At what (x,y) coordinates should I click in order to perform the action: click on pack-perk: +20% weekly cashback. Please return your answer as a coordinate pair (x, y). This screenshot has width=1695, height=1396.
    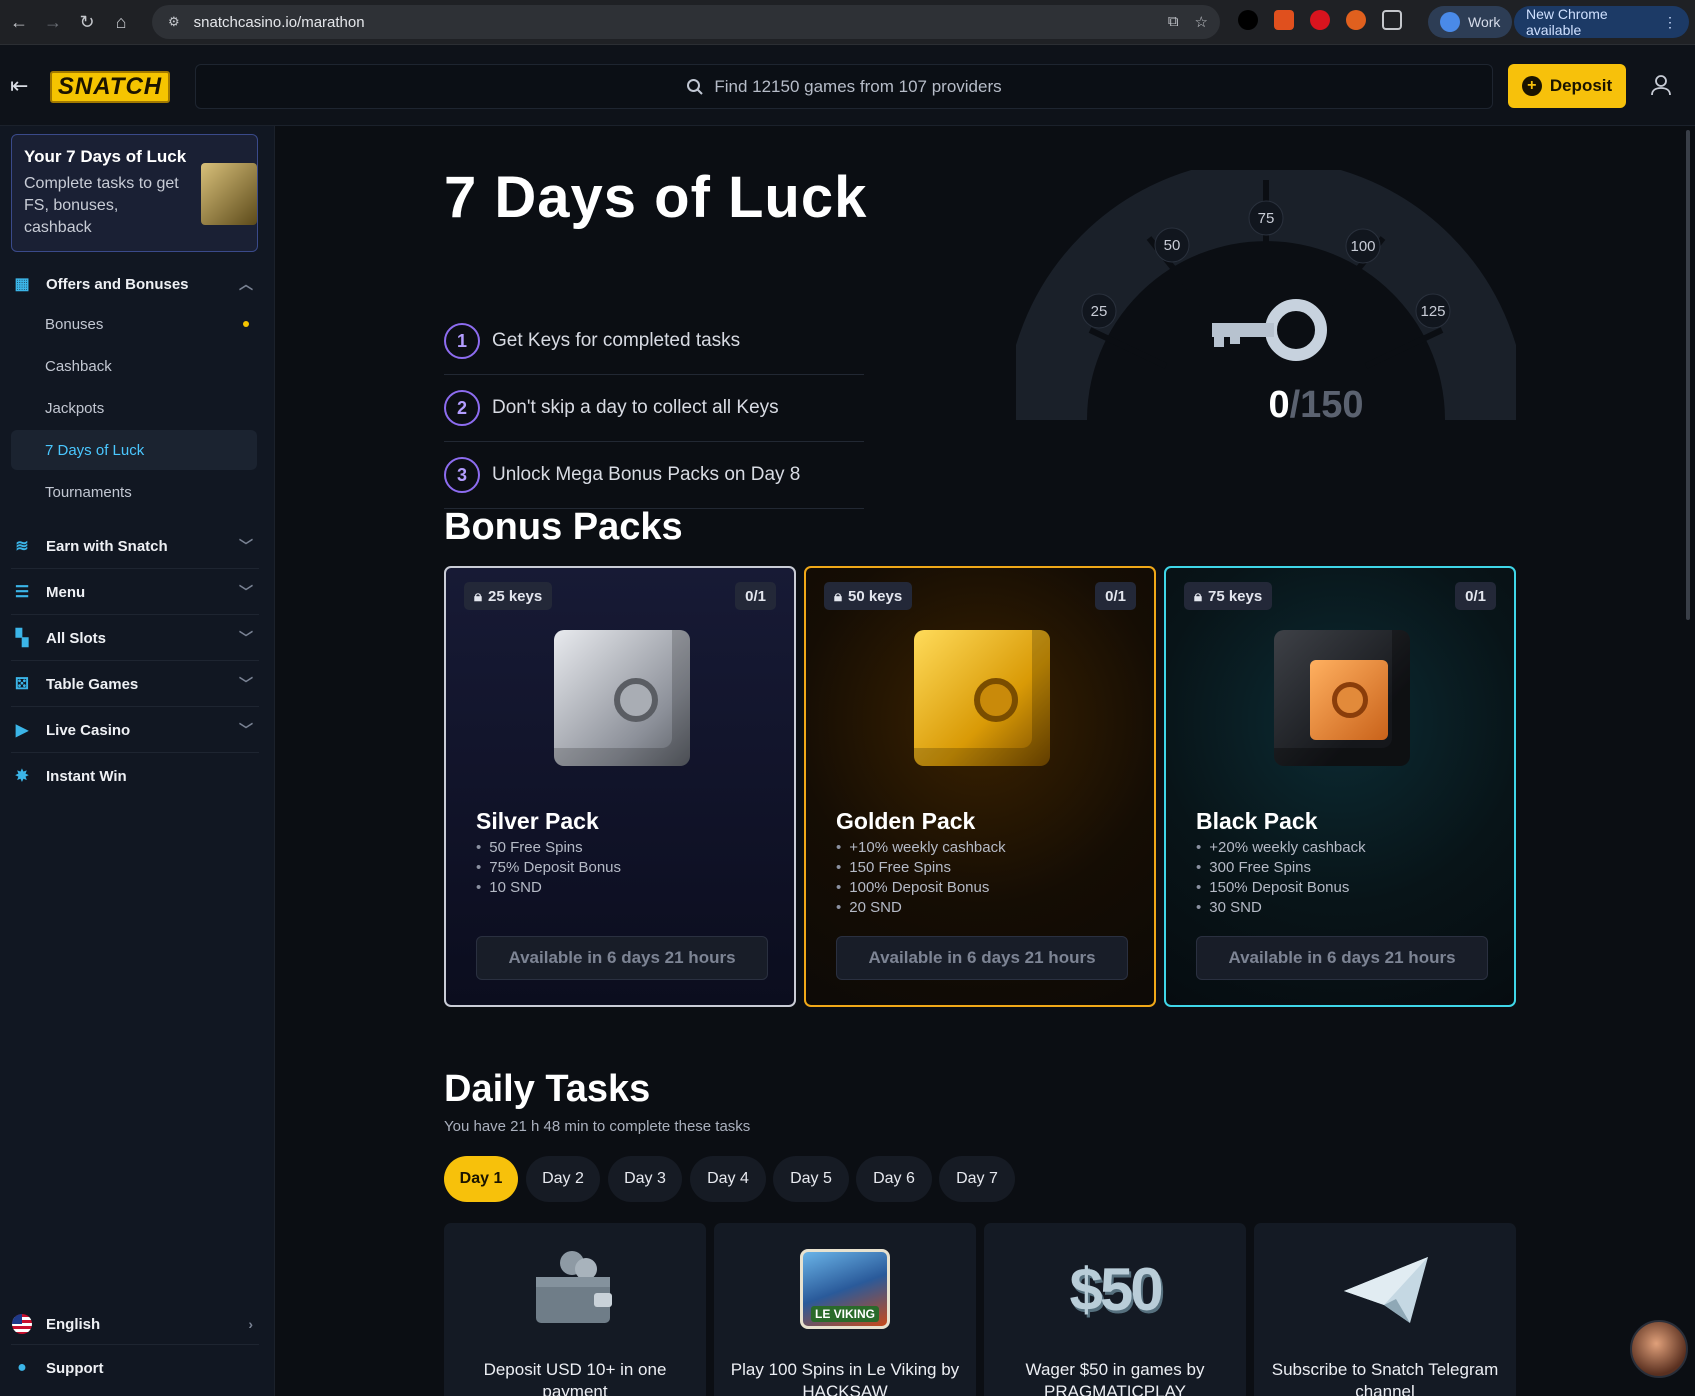
    Looking at the image, I should click on (1280, 848).